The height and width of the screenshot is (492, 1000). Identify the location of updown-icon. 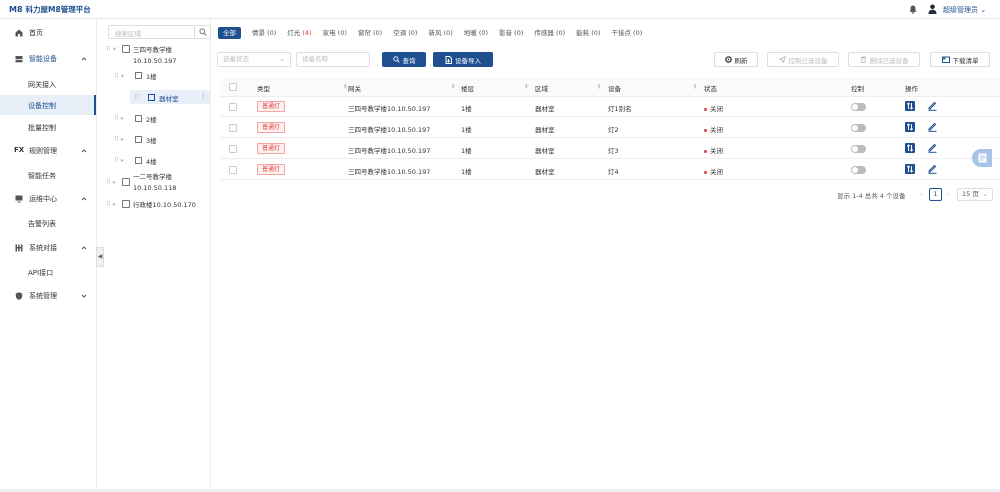
(910, 127).